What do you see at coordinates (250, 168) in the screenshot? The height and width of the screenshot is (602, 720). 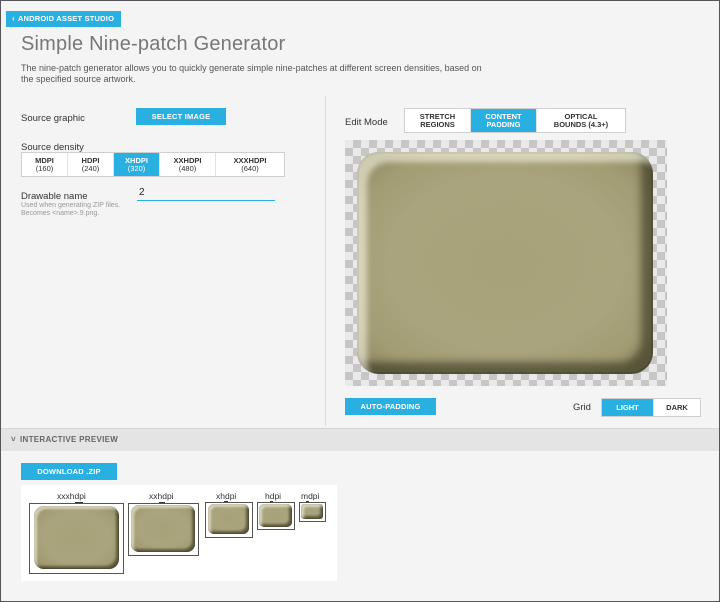 I see `density-value: (640)` at bounding box center [250, 168].